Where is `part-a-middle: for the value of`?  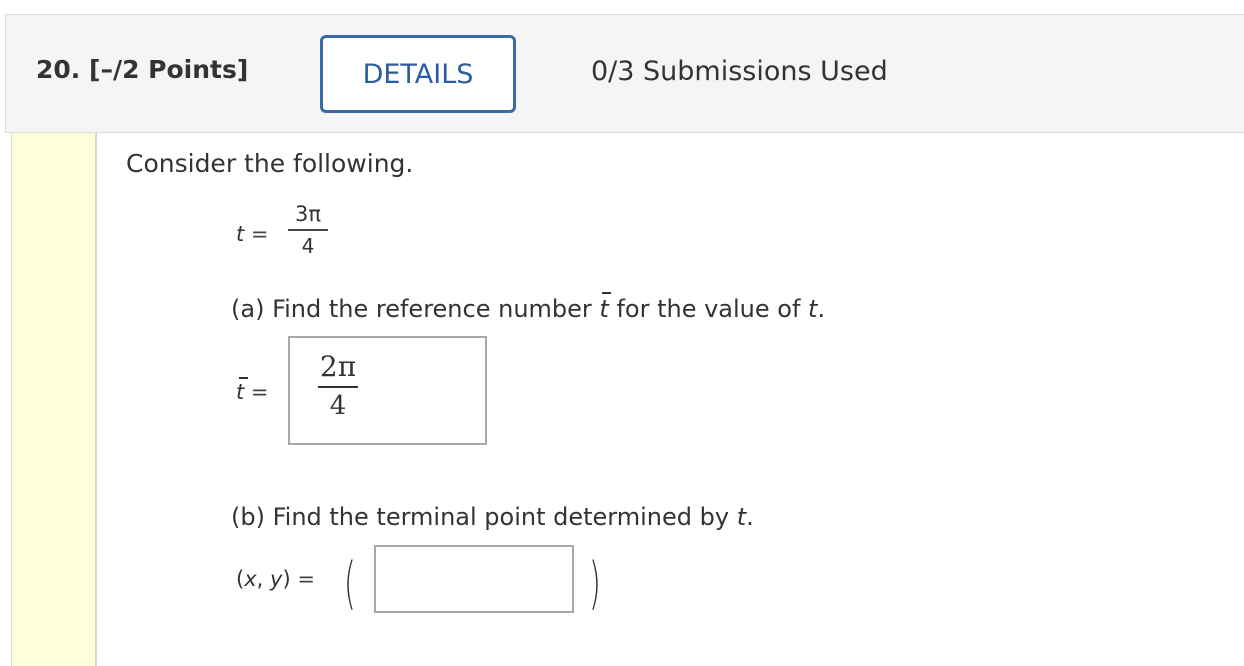 part-a-middle: for the value of is located at coordinates (708, 309).